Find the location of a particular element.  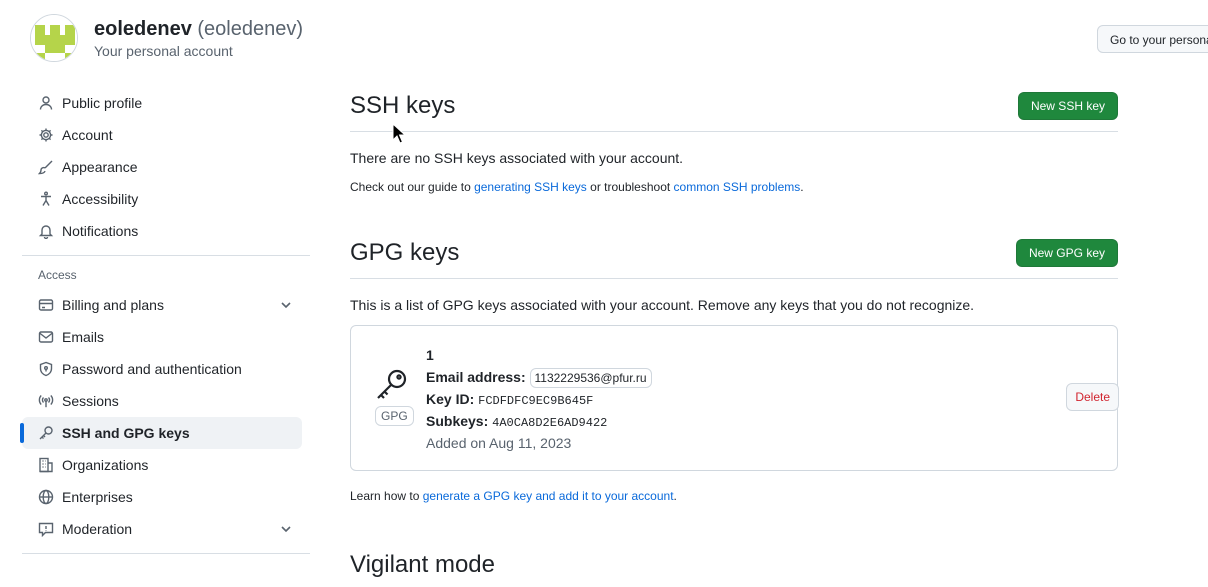

note-text: Check out our guide to is located at coordinates (412, 187).